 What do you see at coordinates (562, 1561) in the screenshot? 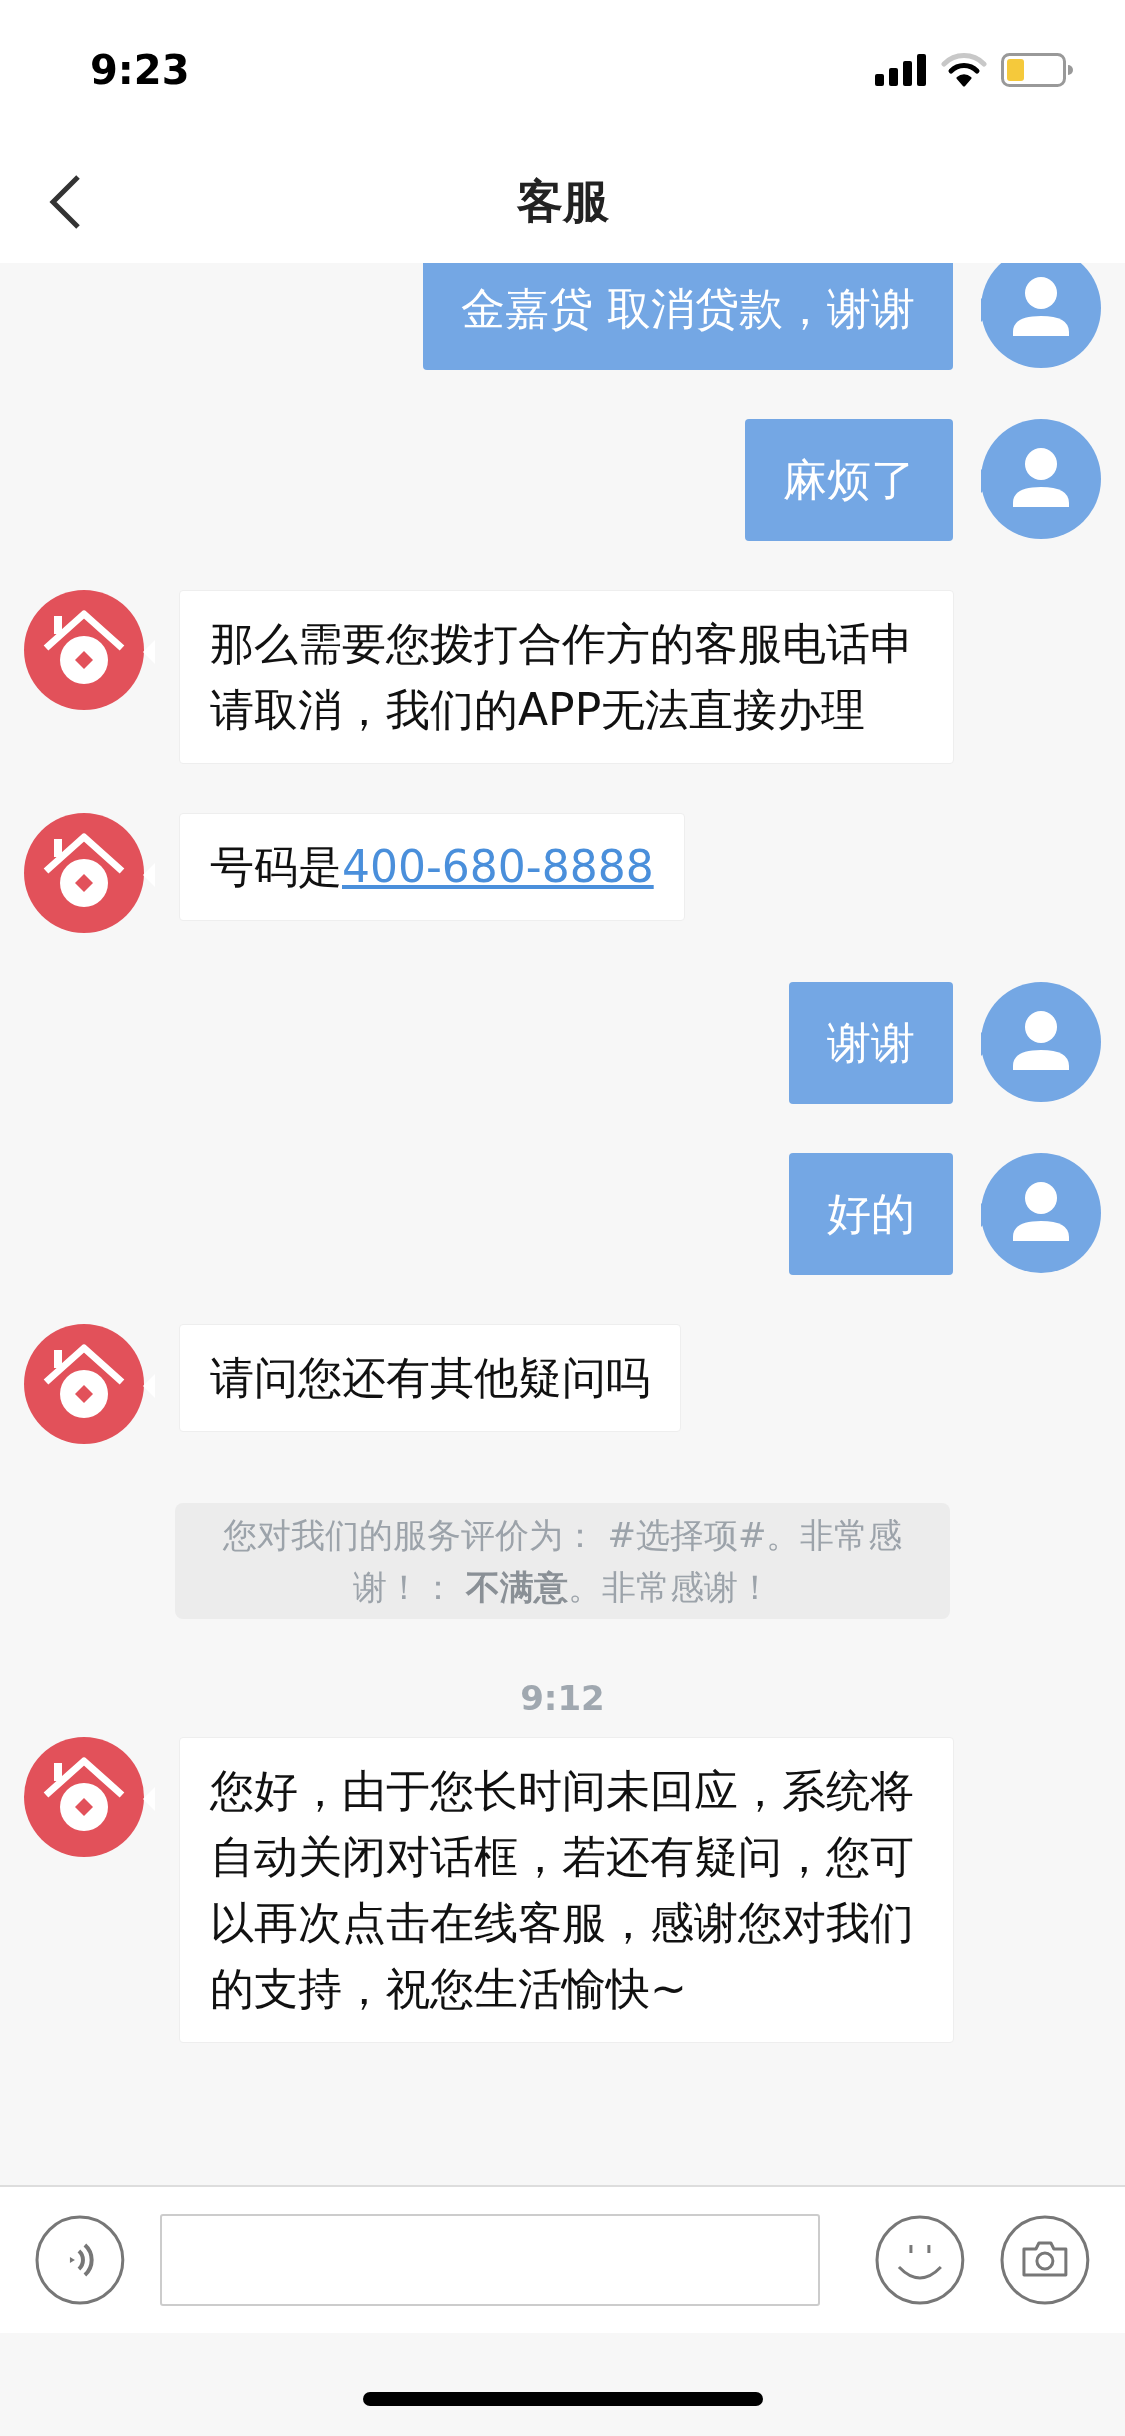
I see `rating-notice: 您对我们的服务评价为： #选择项#。非常感谢！： 不满意。非常感谢！` at bounding box center [562, 1561].